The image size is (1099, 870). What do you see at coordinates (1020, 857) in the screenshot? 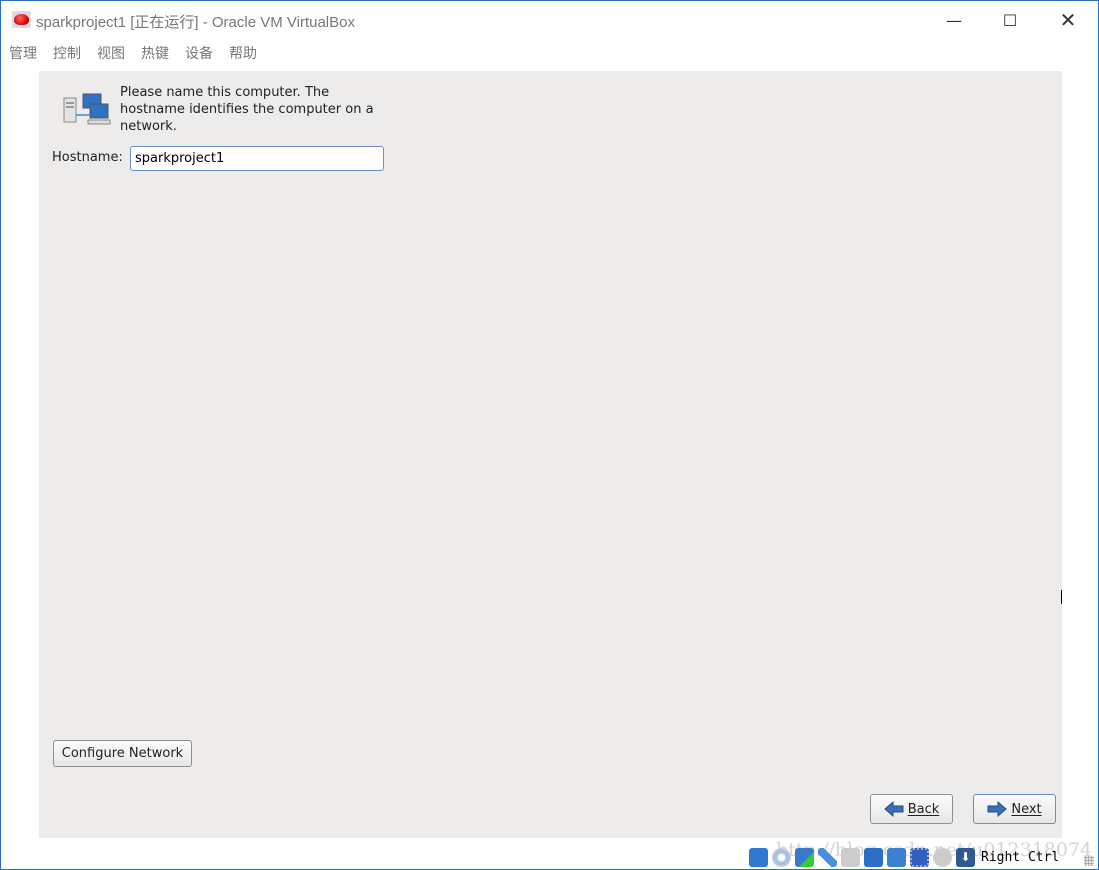
I see `host-key-label: Right Ctrl` at bounding box center [1020, 857].